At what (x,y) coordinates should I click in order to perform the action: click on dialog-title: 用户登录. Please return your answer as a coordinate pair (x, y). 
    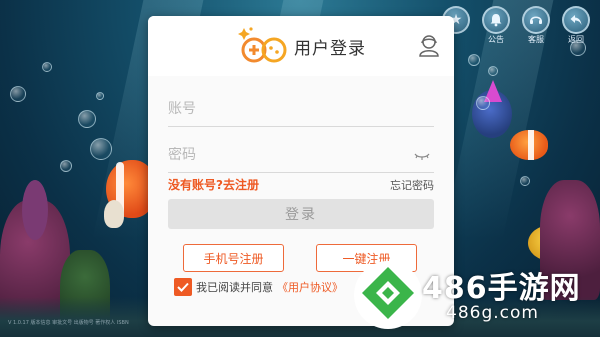
    Looking at the image, I should click on (330, 48).